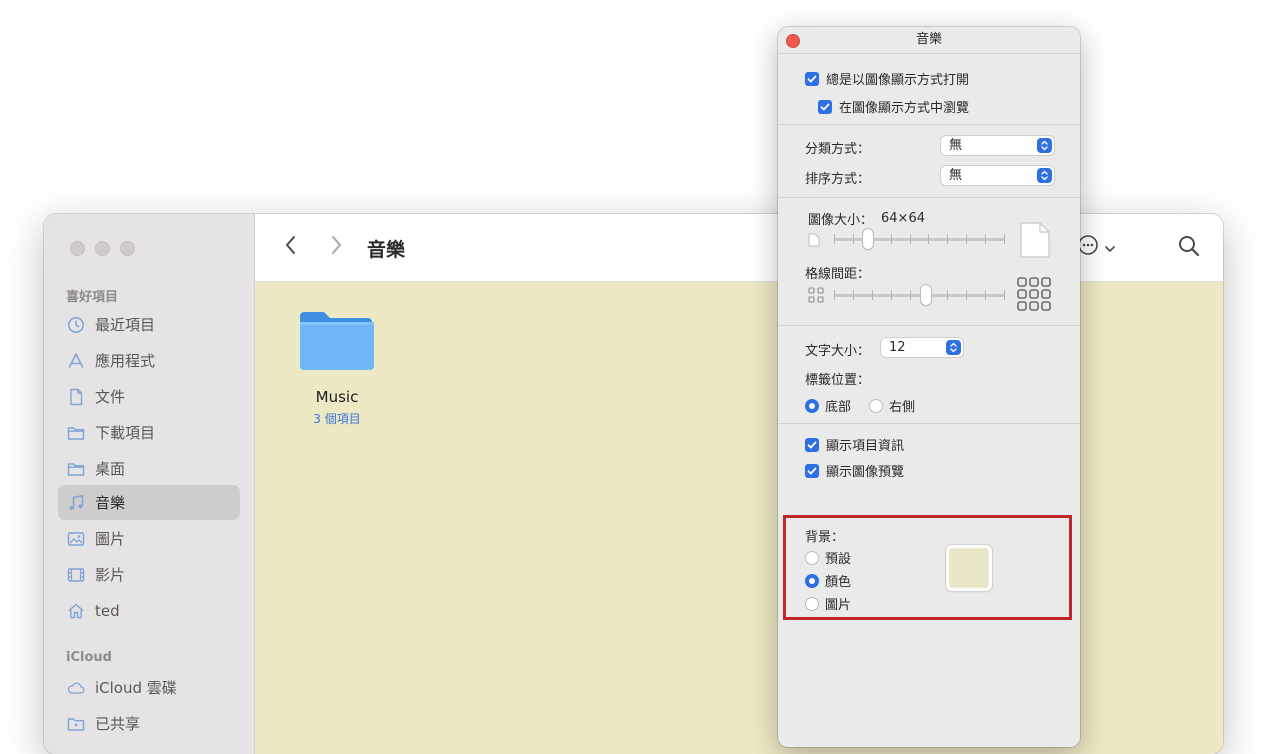 The height and width of the screenshot is (754, 1280). What do you see at coordinates (865, 472) in the screenshot?
I see `checkbox-label: 顯示圖像預覽` at bounding box center [865, 472].